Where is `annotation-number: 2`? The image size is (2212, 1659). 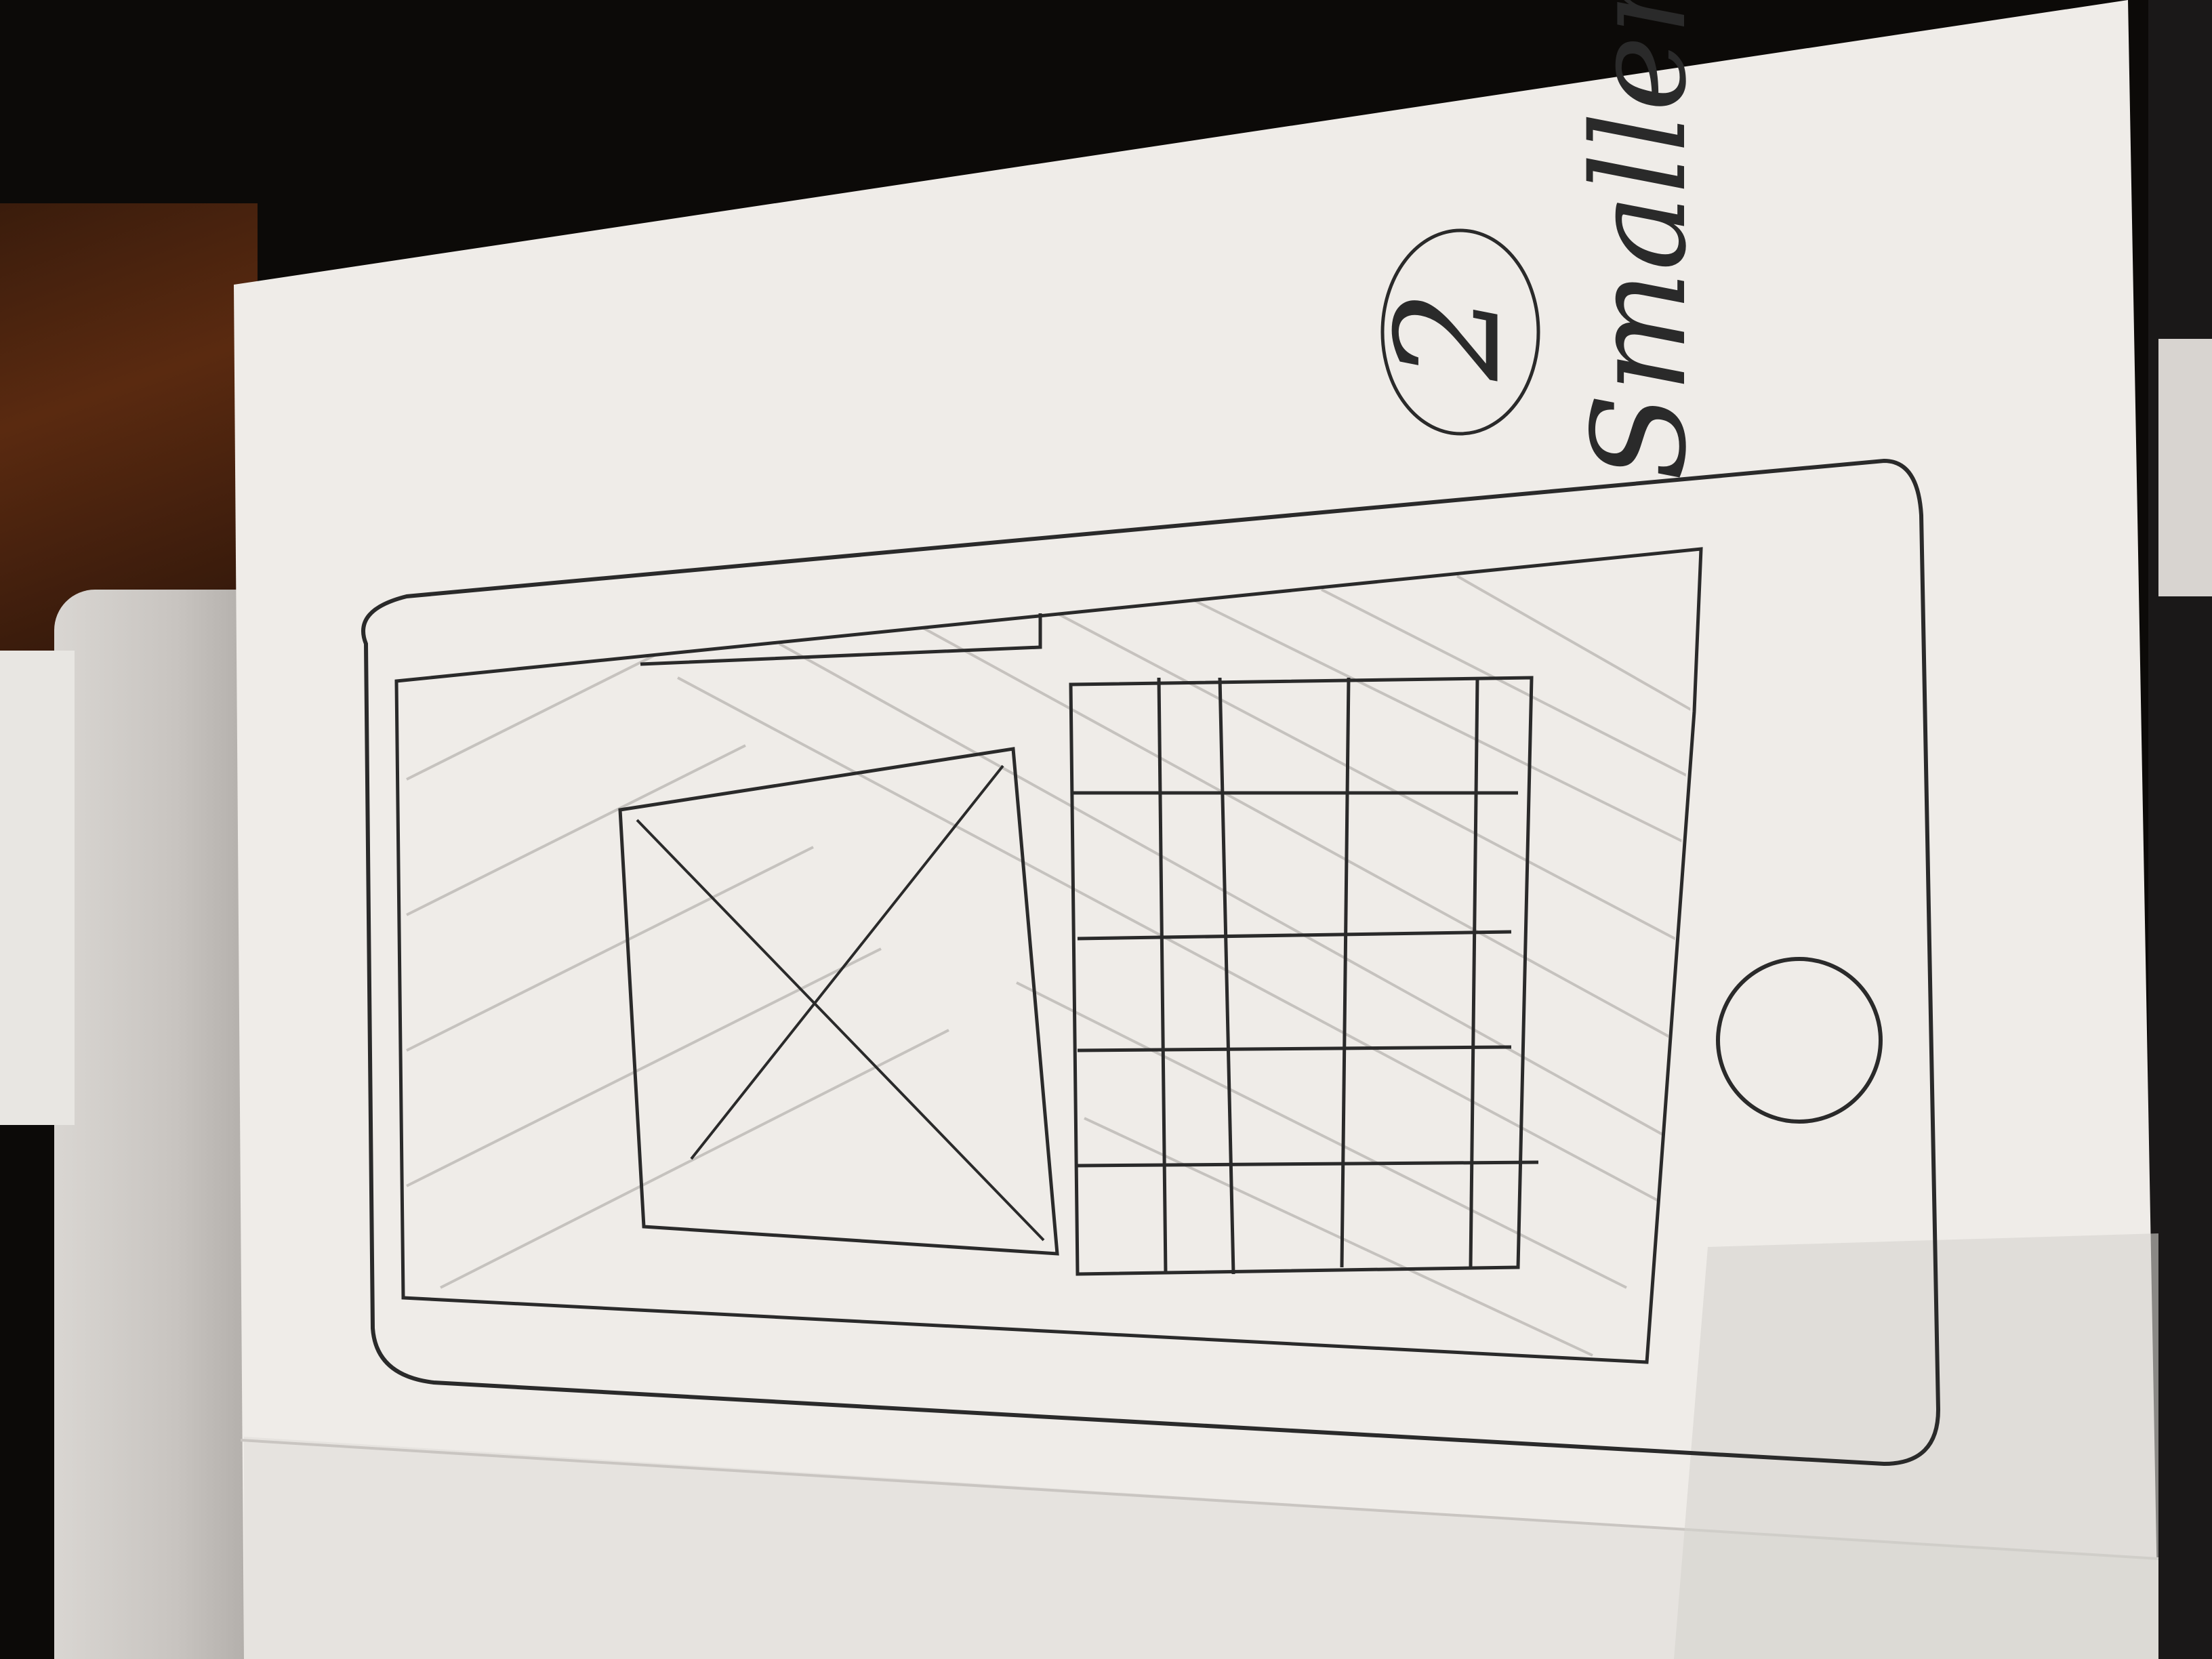 annotation-number: 2 is located at coordinates (1449, 336).